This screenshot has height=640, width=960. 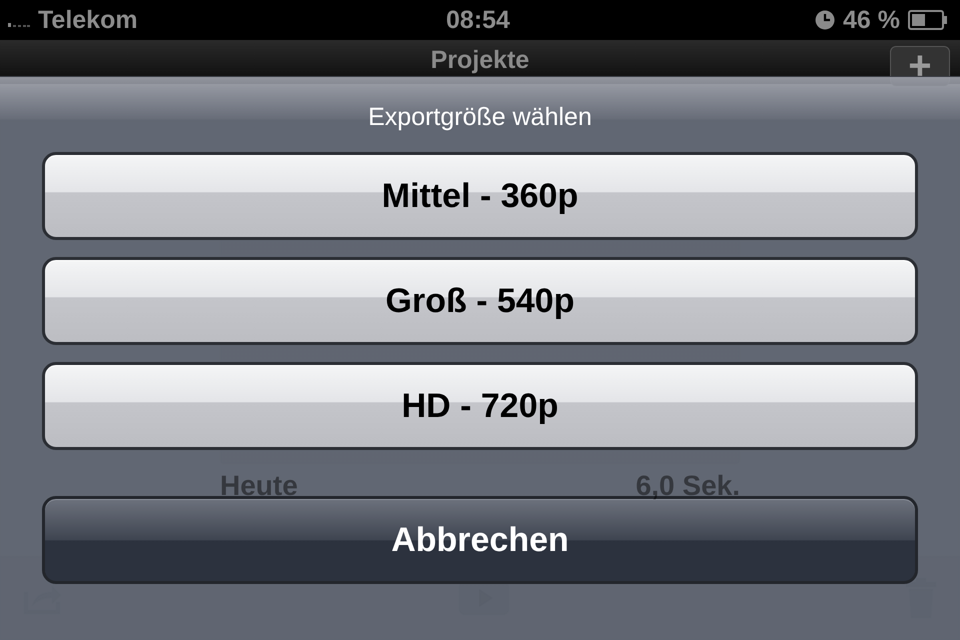 What do you see at coordinates (480, 196) in the screenshot?
I see `export-option-button: Mittel - 360p` at bounding box center [480, 196].